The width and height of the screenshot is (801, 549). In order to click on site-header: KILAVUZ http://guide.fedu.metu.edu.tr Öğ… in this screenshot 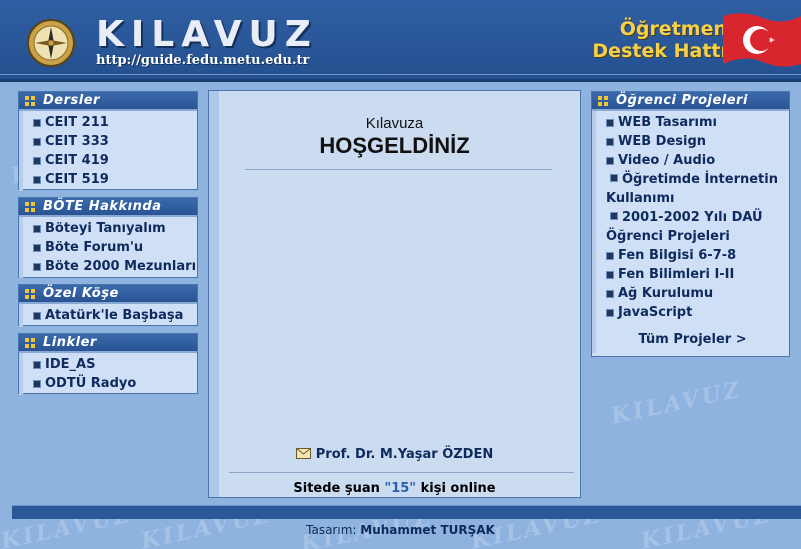, I will do `click(400, 41)`.